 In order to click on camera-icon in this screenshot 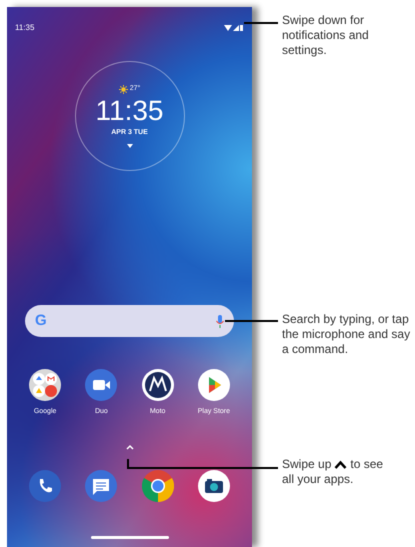, I will do `click(214, 486)`.